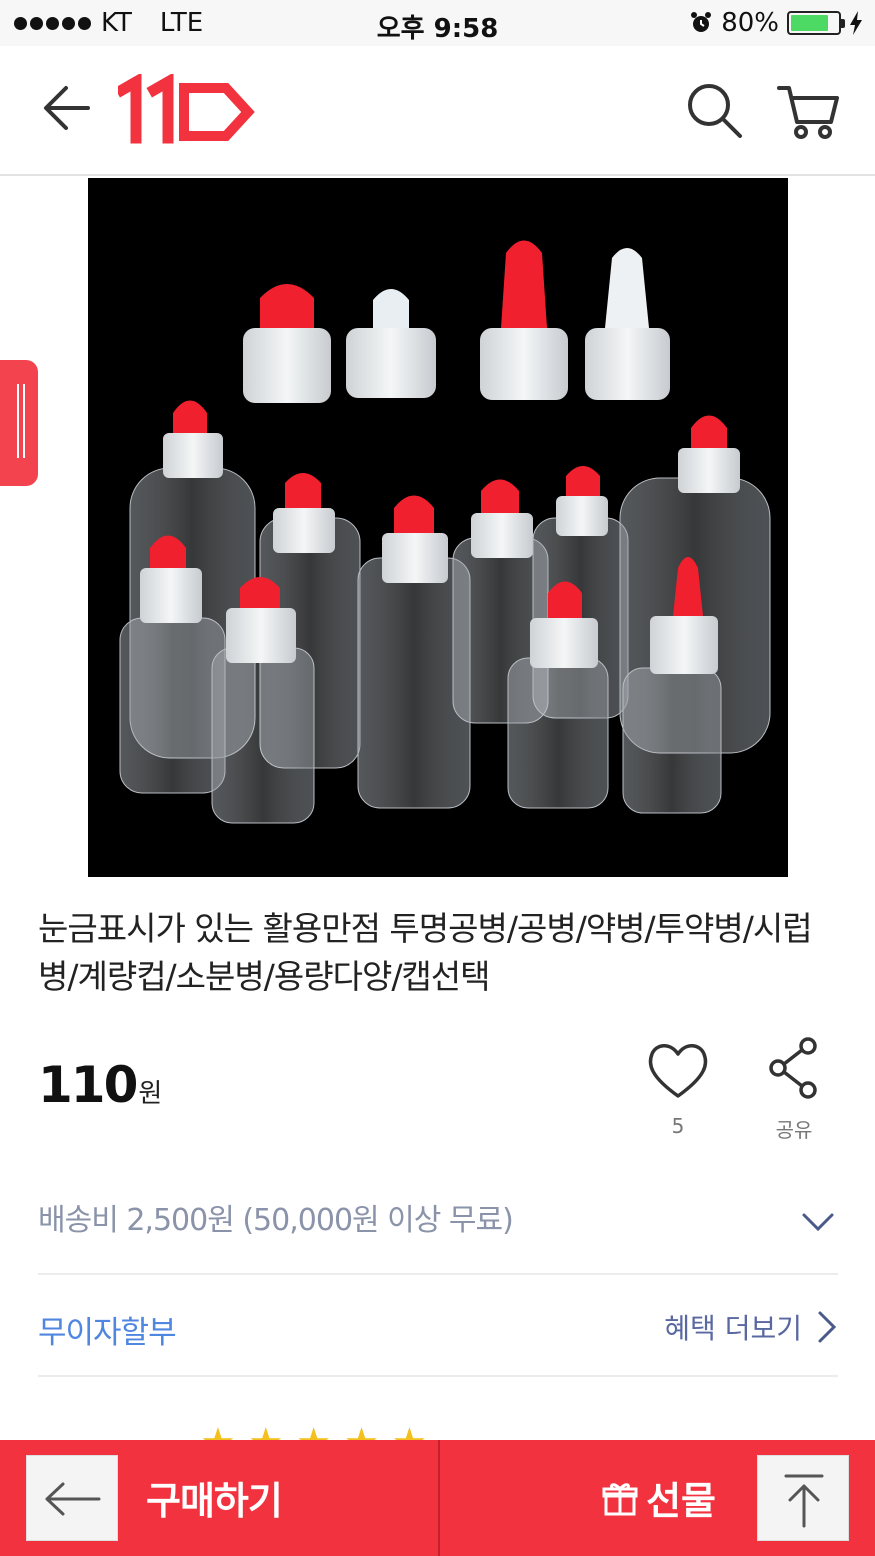 Image resolution: width=875 pixels, height=1556 pixels. I want to click on alarm-icon, so click(701, 22).